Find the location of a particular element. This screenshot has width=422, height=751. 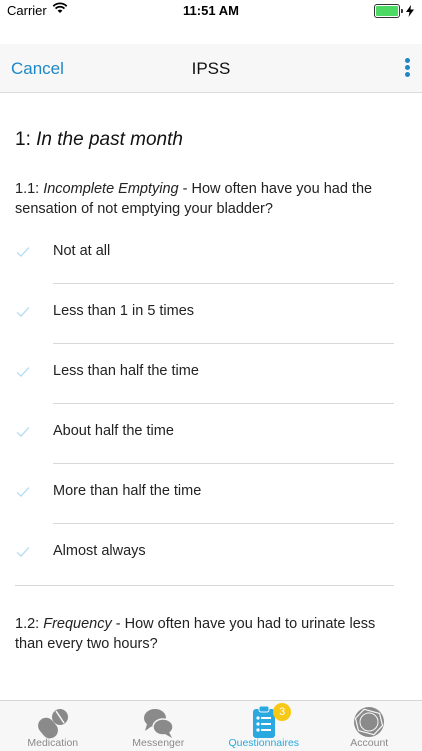

section-heading: 1: In the past month is located at coordinates (99, 140).